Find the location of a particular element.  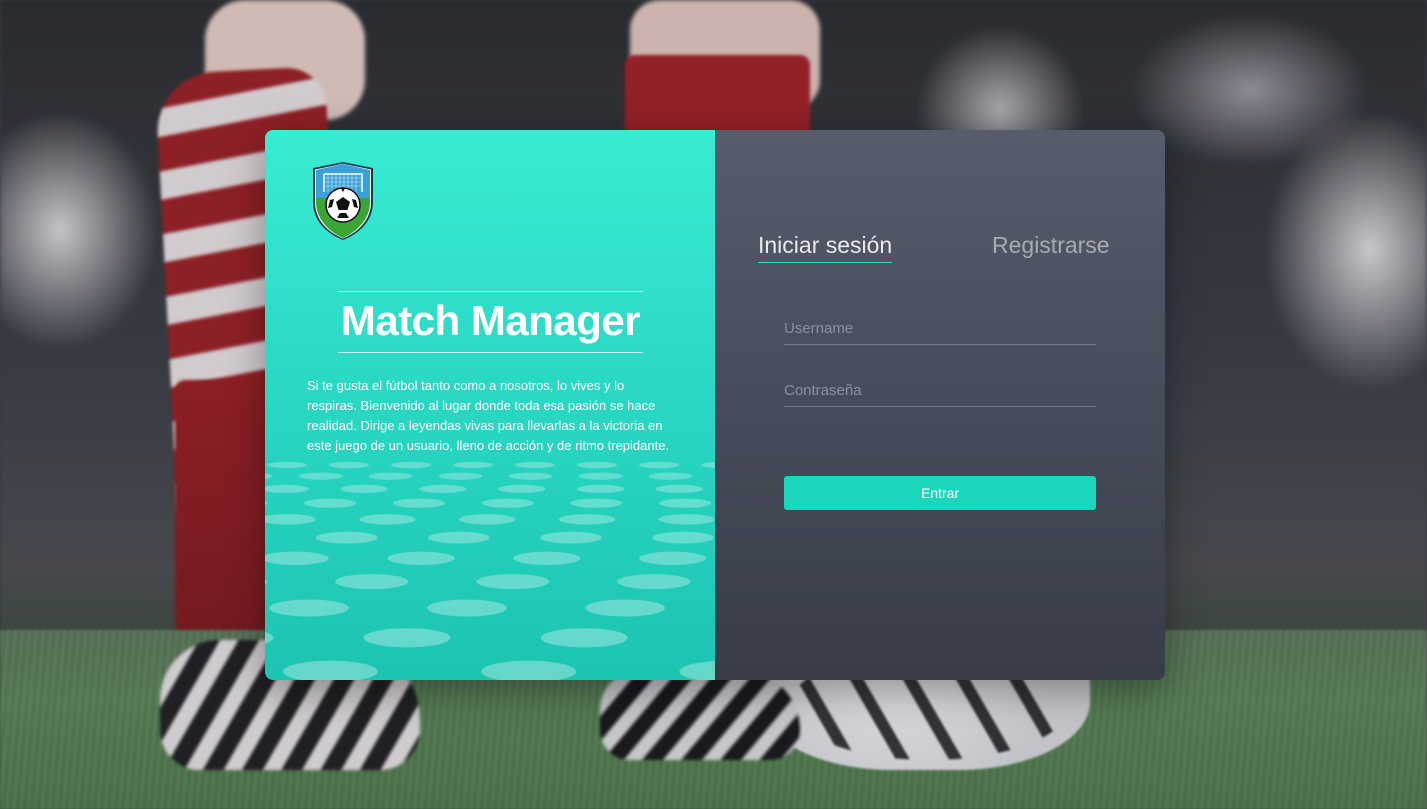

username-input is located at coordinates (940, 328).